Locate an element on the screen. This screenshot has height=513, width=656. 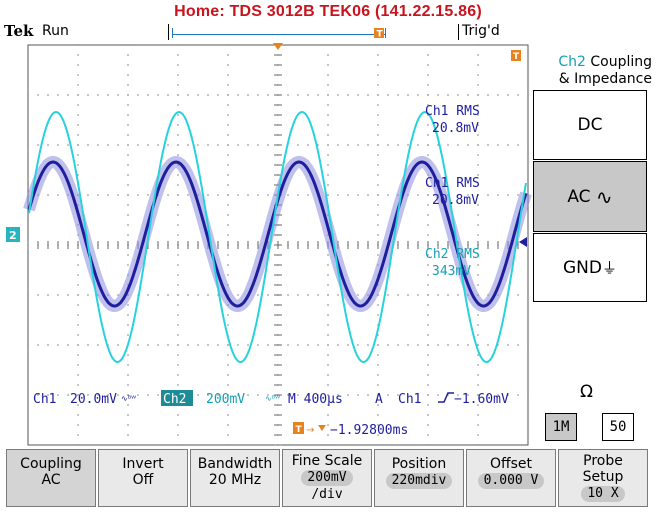
coupling-dc-button: DC is located at coordinates (590, 125).